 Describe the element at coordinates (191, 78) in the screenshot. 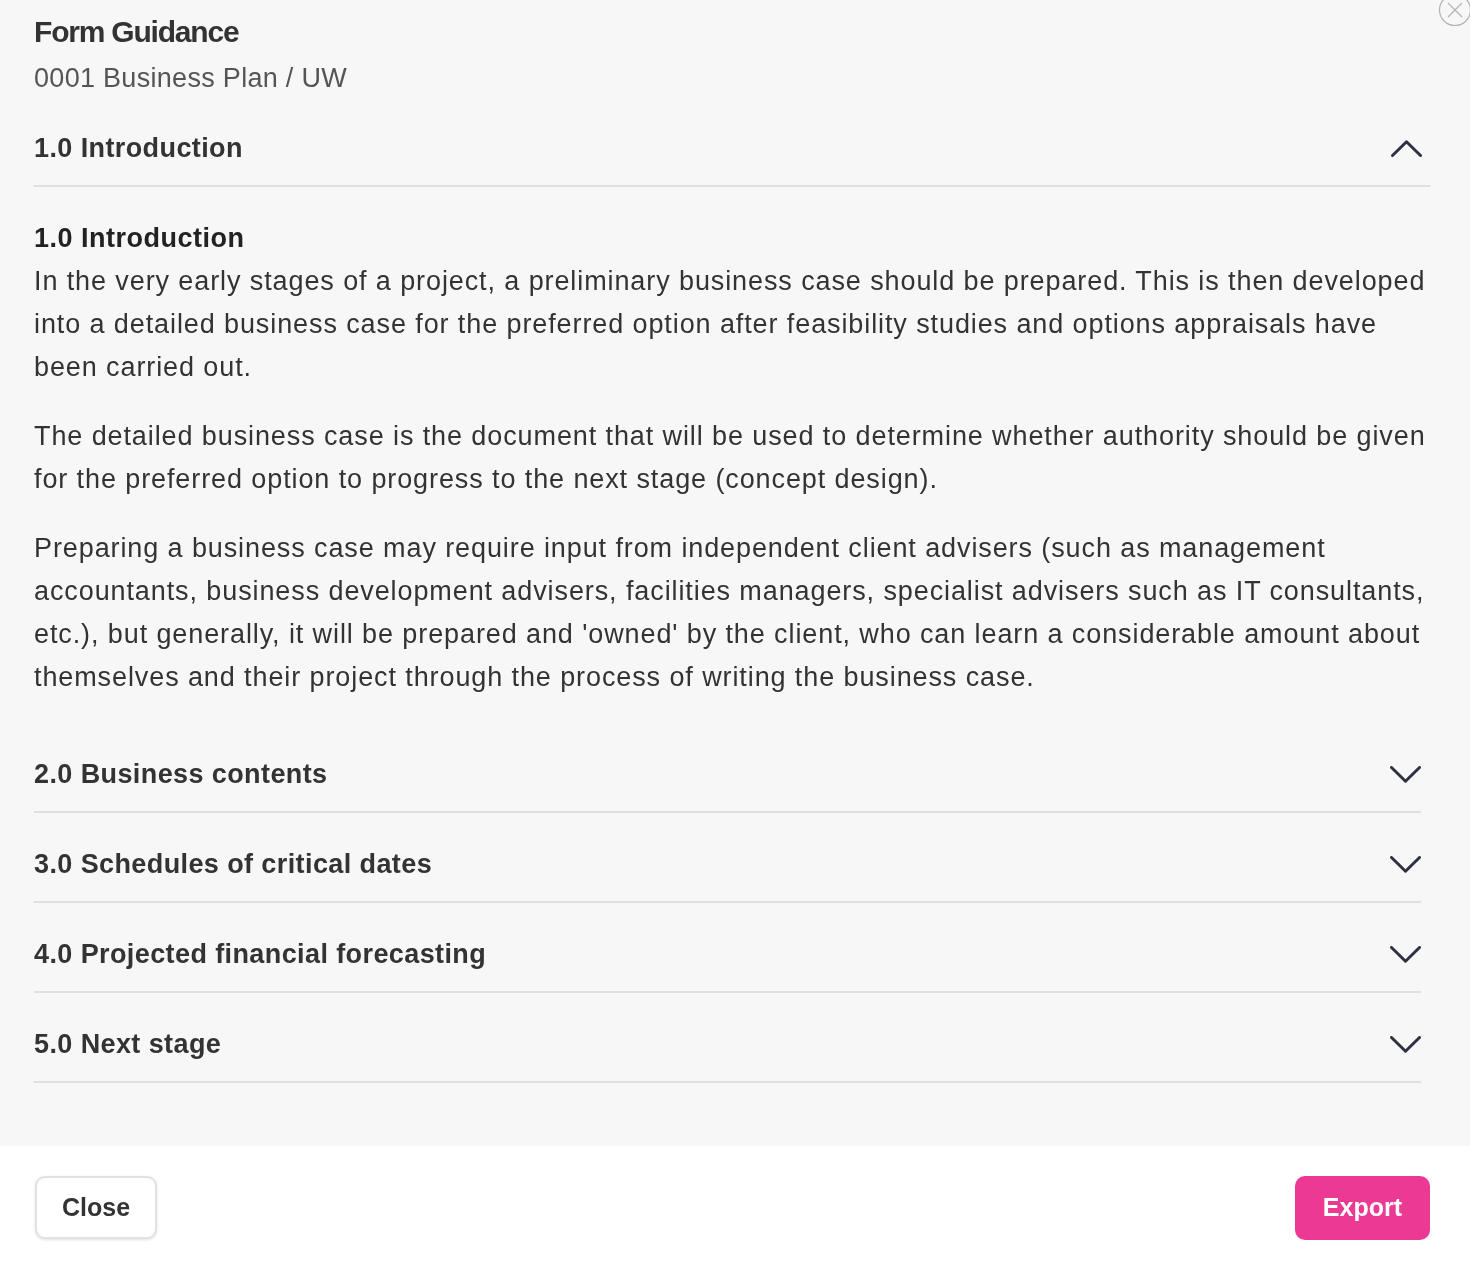

I see `dialog-subtitle: 0001 Business Plan / UW` at that location.